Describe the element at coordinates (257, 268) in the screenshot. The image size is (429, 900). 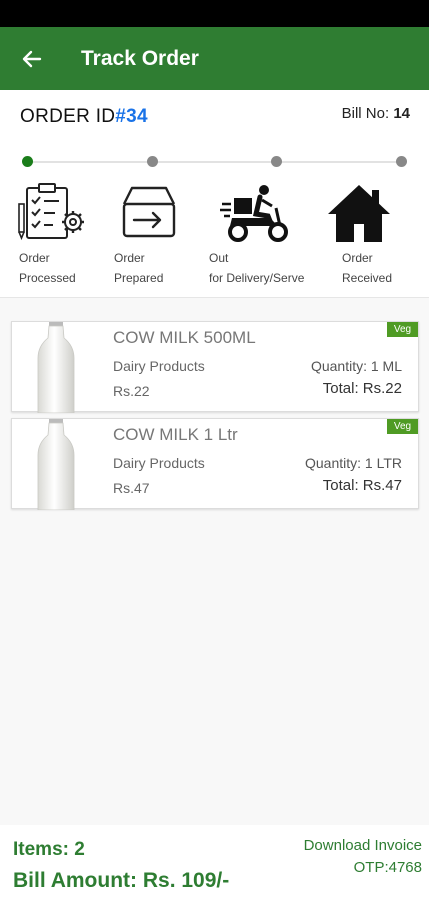
I see `step-label-out-for-delivery: Out for Delivery/Serve` at that location.